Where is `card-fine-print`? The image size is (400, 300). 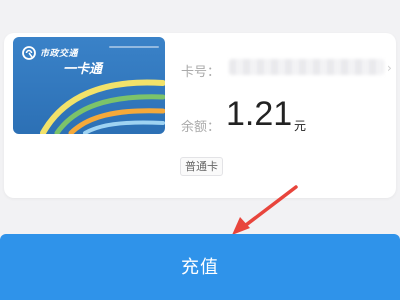 card-fine-print is located at coordinates (134, 47).